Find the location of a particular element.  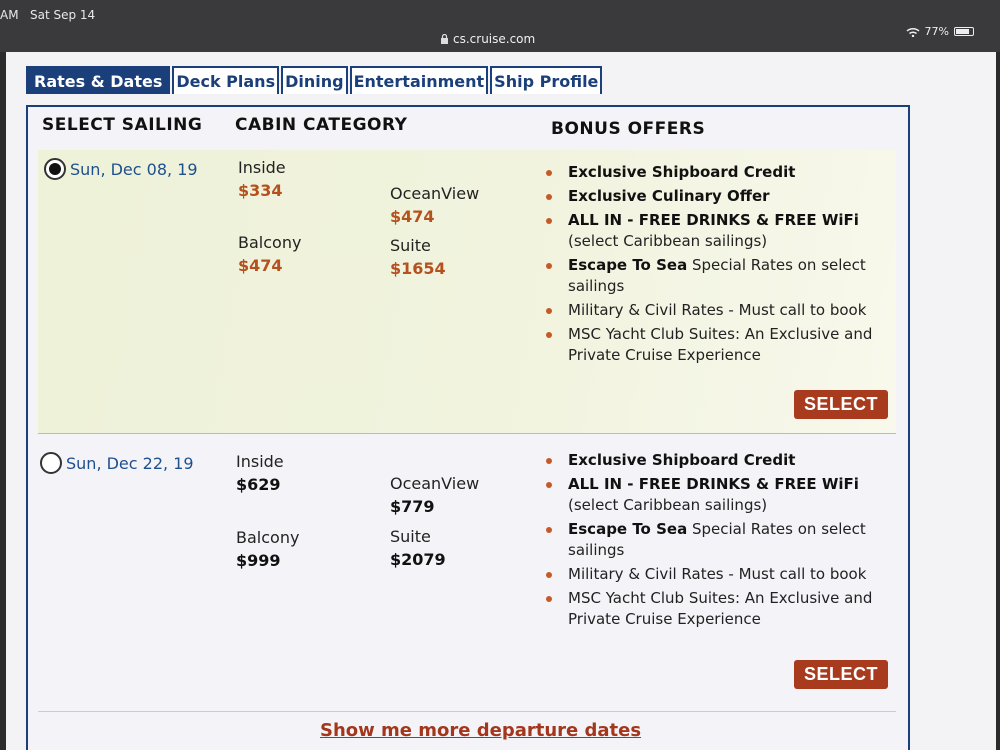

header-bonus-offers: BONUS OFFERS is located at coordinates (628, 129).